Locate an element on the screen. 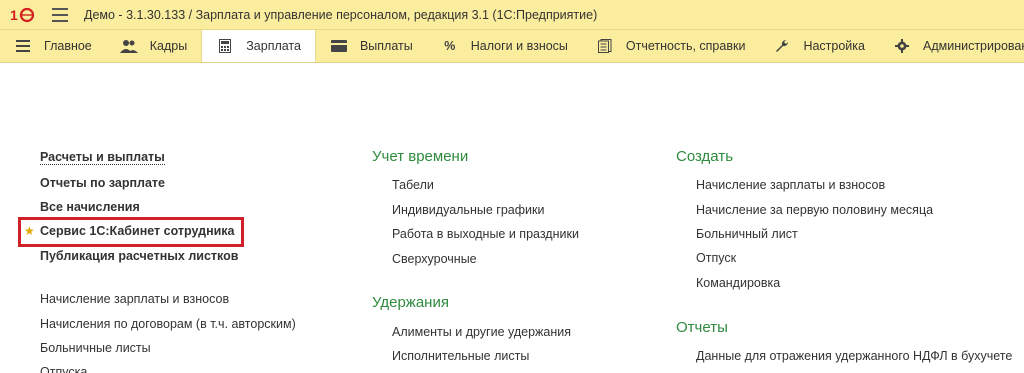 This screenshot has width=1024, height=373. wallet-icon is located at coordinates (339, 46).